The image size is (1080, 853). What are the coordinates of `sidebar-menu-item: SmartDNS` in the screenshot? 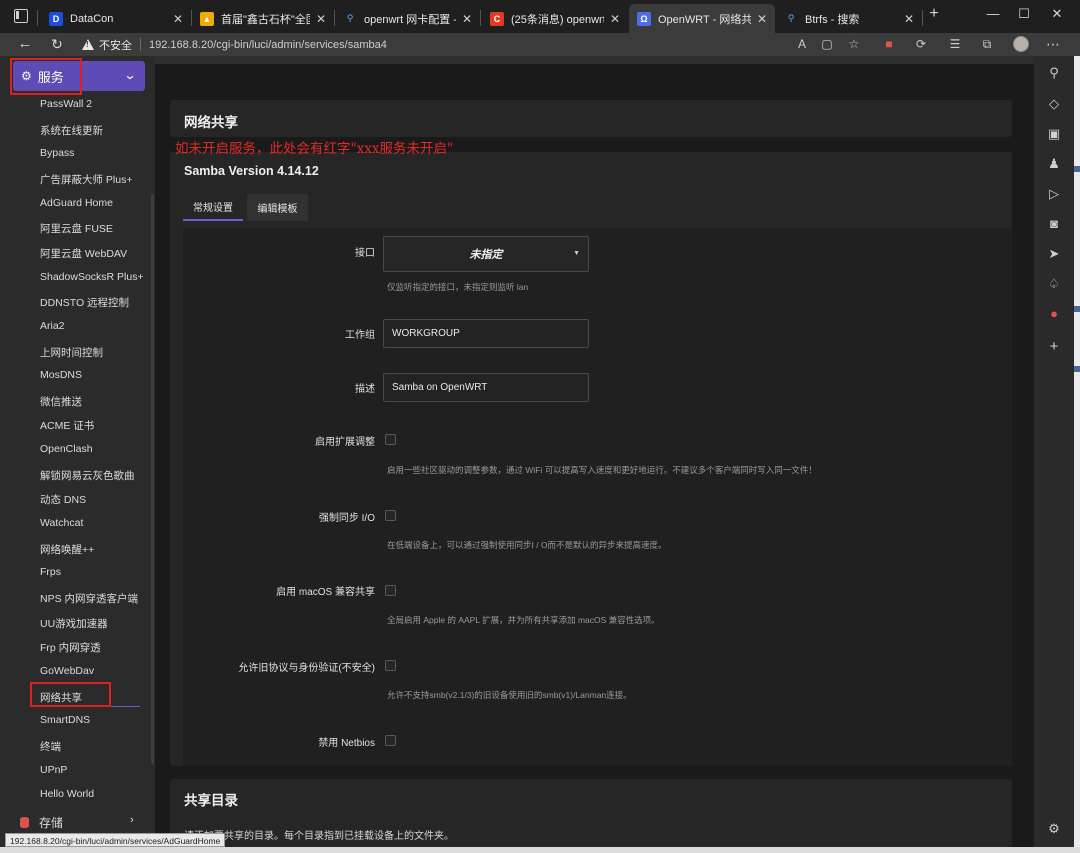 It's located at (65, 720).